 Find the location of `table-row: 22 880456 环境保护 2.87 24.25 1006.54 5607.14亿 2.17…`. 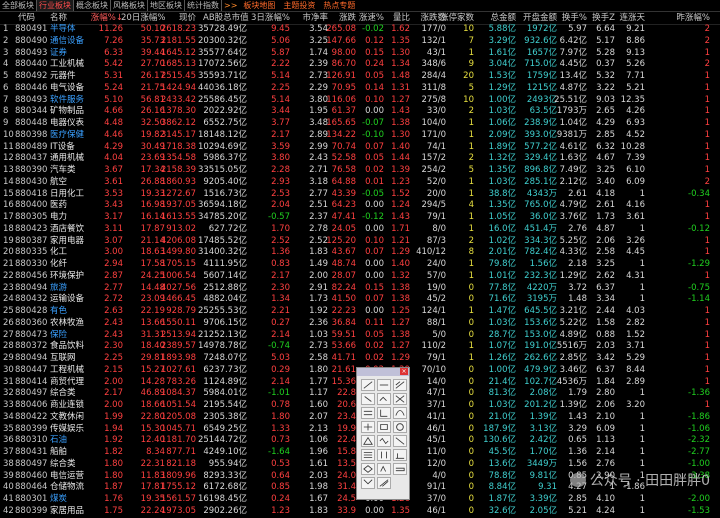

table-row: 22 880456 环境保护 2.87 24.25 1006.54 5607.14亿 2.17… is located at coordinates (360, 277).